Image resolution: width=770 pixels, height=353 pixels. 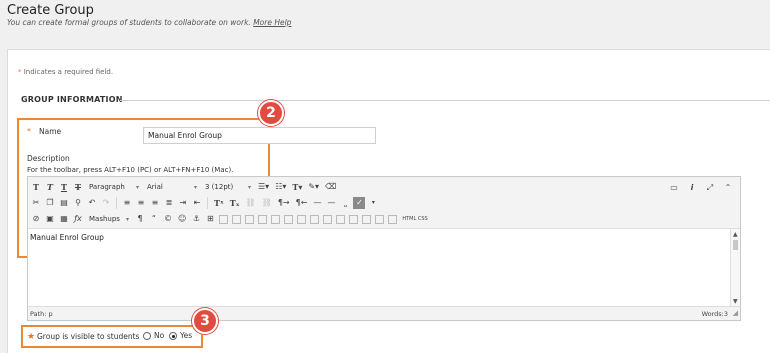 I want to click on editor-statusbar: Path: p Words:3 ◢, so click(x=384, y=313).